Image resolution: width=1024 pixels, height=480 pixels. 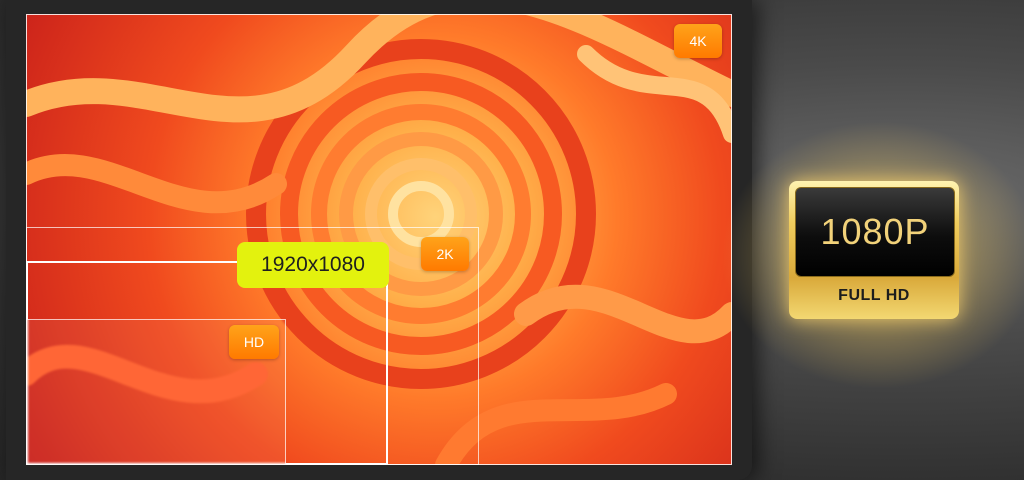 What do you see at coordinates (874, 295) in the screenshot?
I see `emblem-caption: FULL HD` at bounding box center [874, 295].